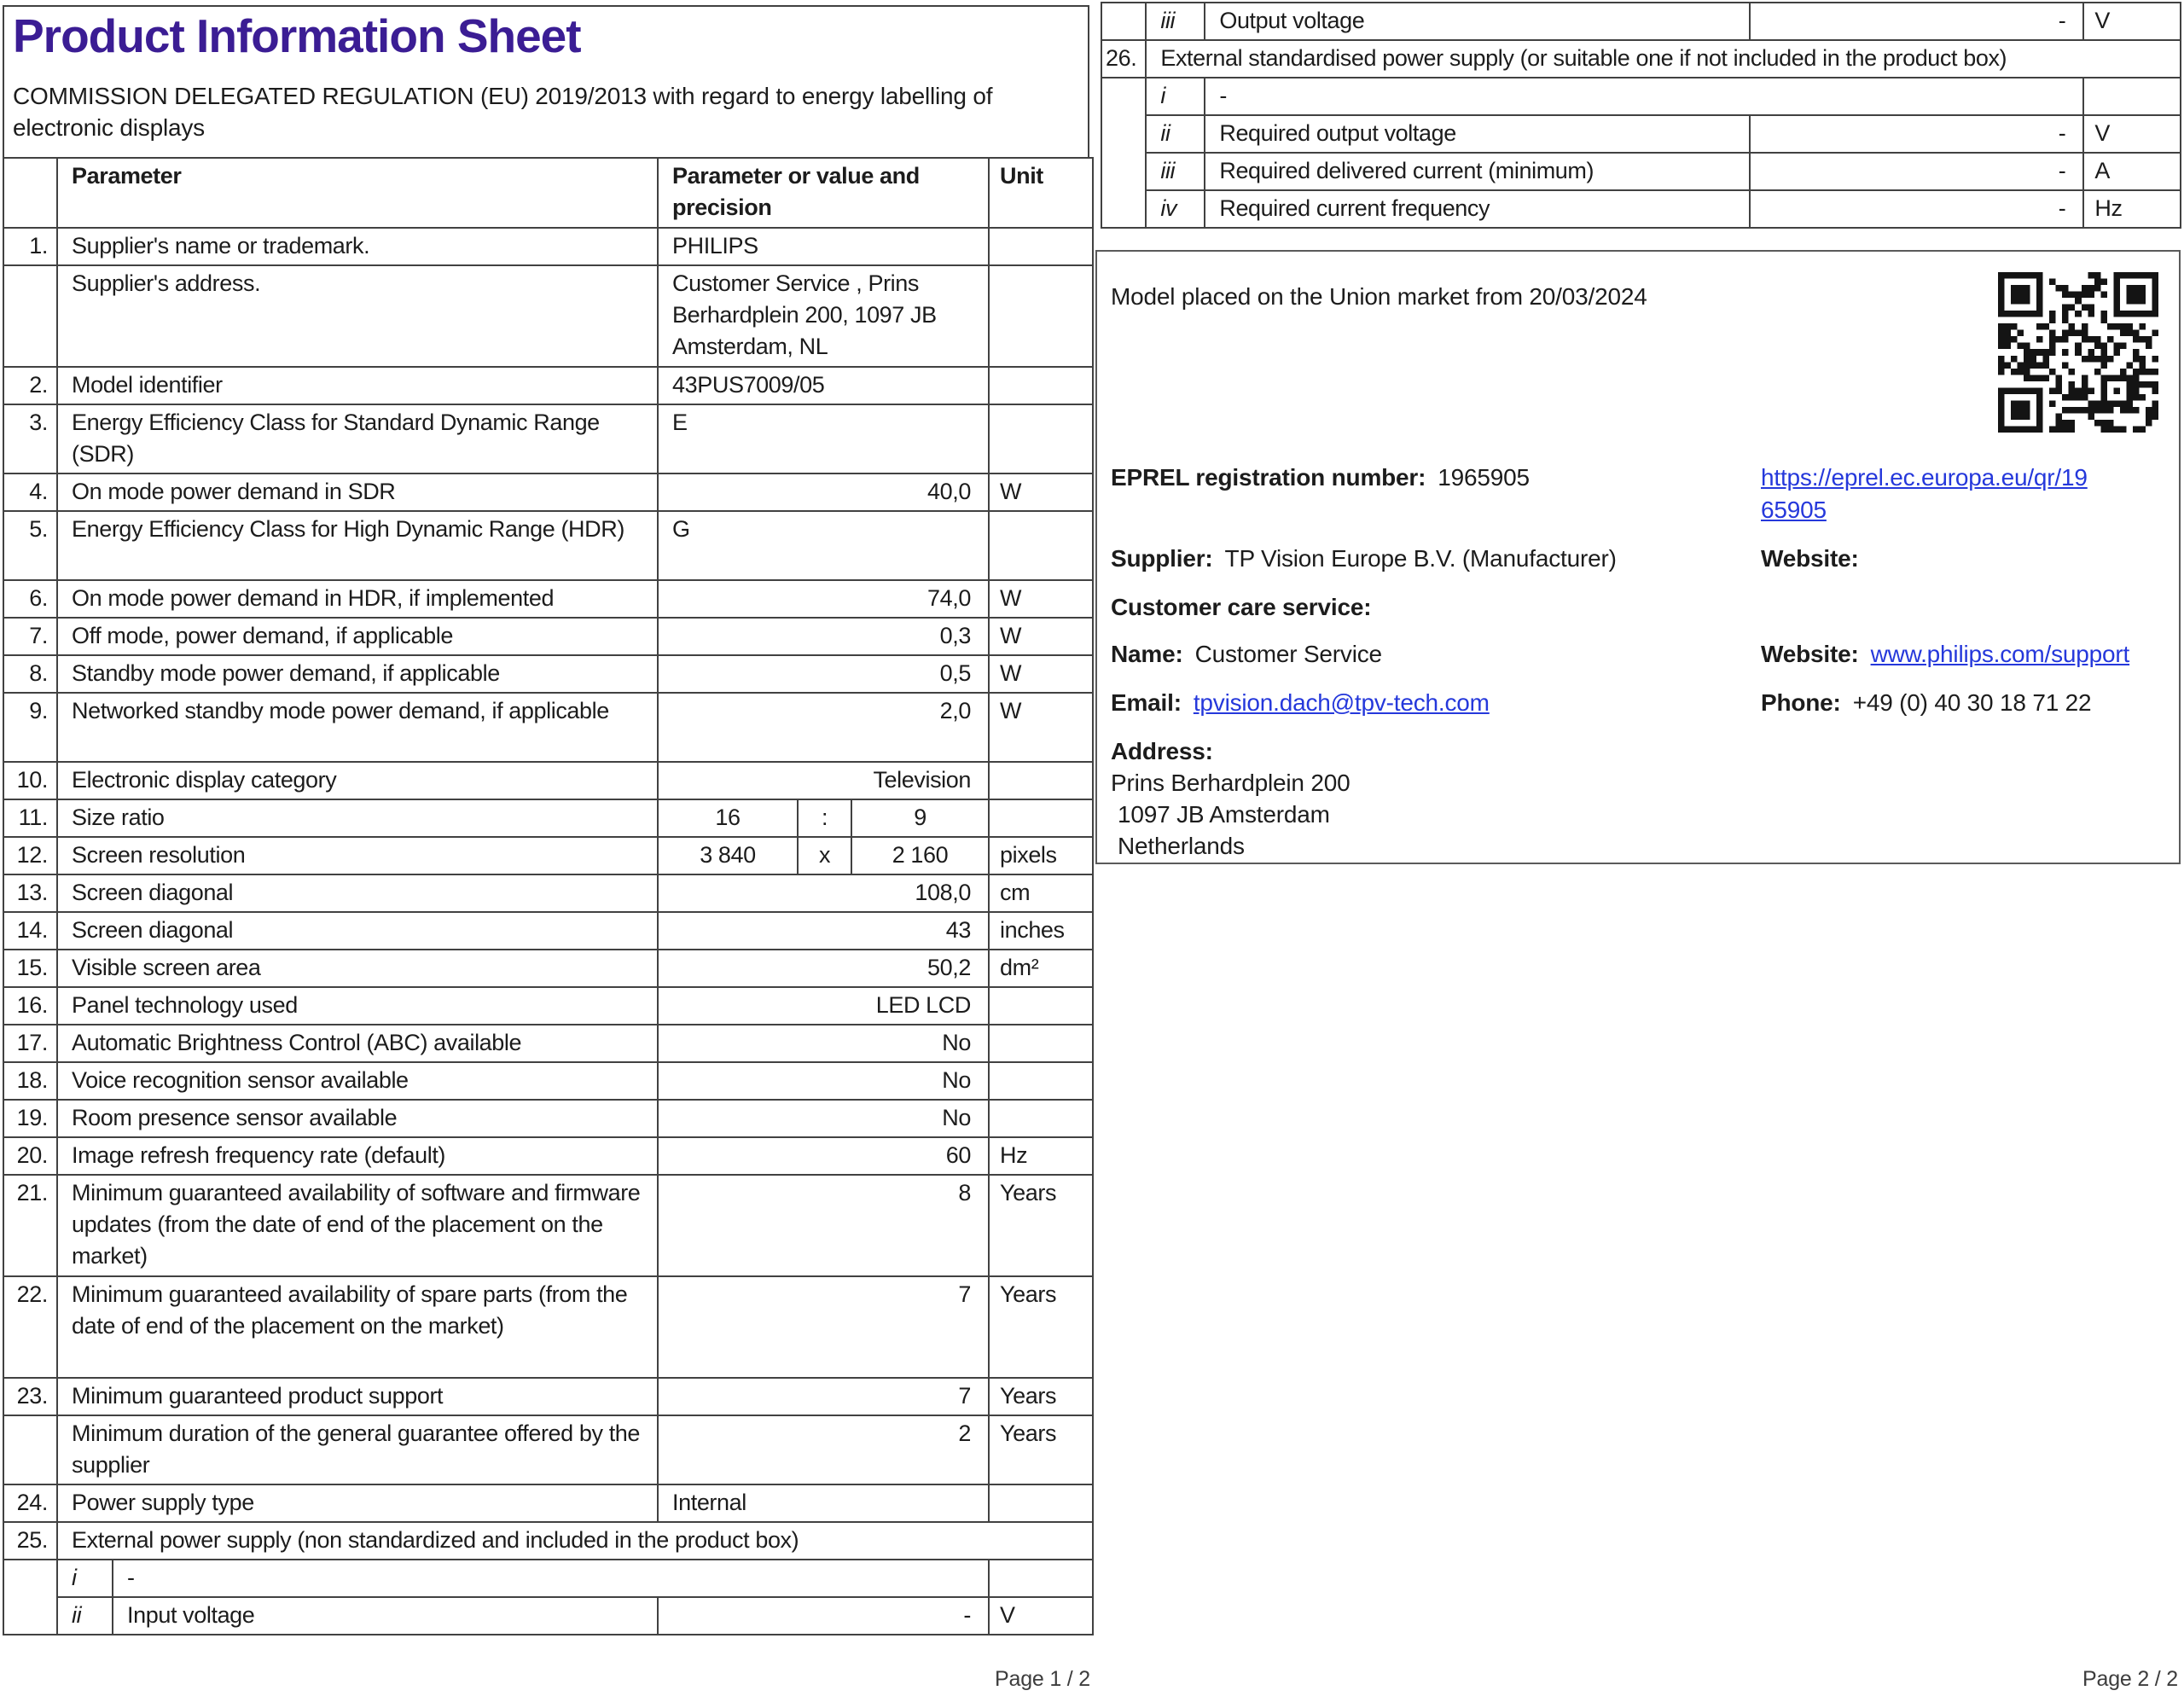 Image resolution: width=2184 pixels, height=1708 pixels. Describe the element at coordinates (358, 636) in the screenshot. I see `param-label: Off mode, power demand, if applicable` at that location.